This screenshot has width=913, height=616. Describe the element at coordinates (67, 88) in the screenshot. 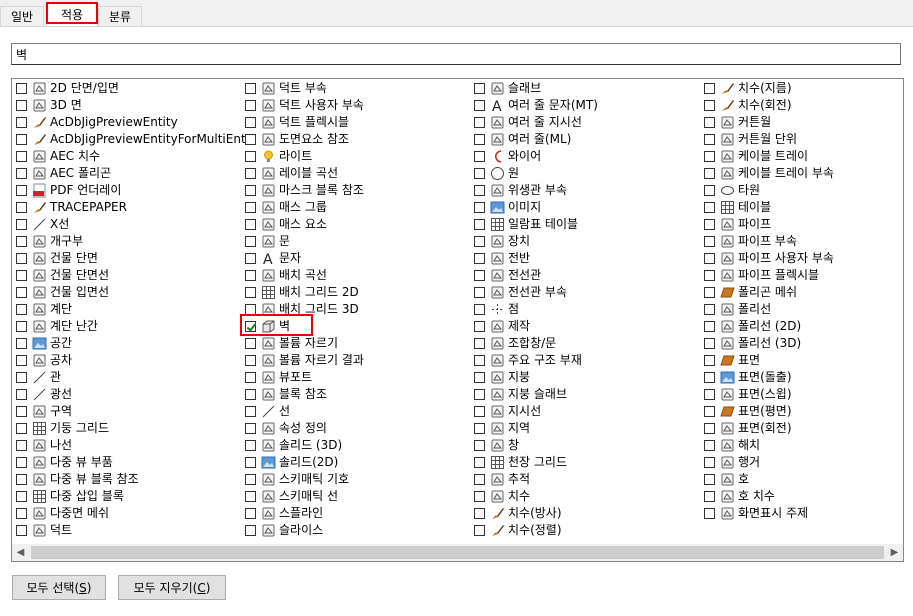

I see `list-item: 2D 단면/입면` at that location.